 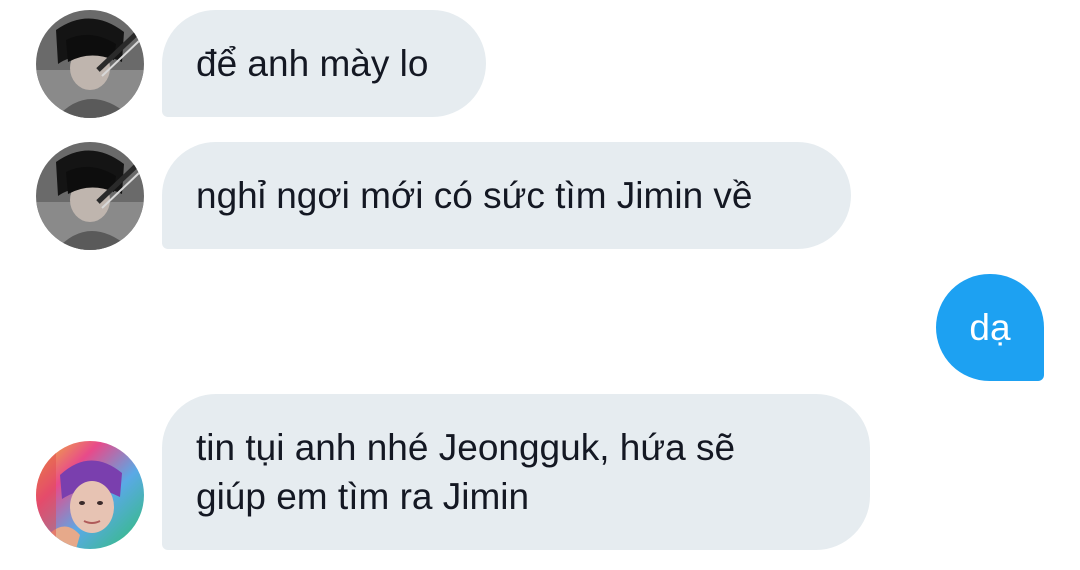 What do you see at coordinates (312, 63) in the screenshot?
I see `message-text: để anh mày lo` at bounding box center [312, 63].